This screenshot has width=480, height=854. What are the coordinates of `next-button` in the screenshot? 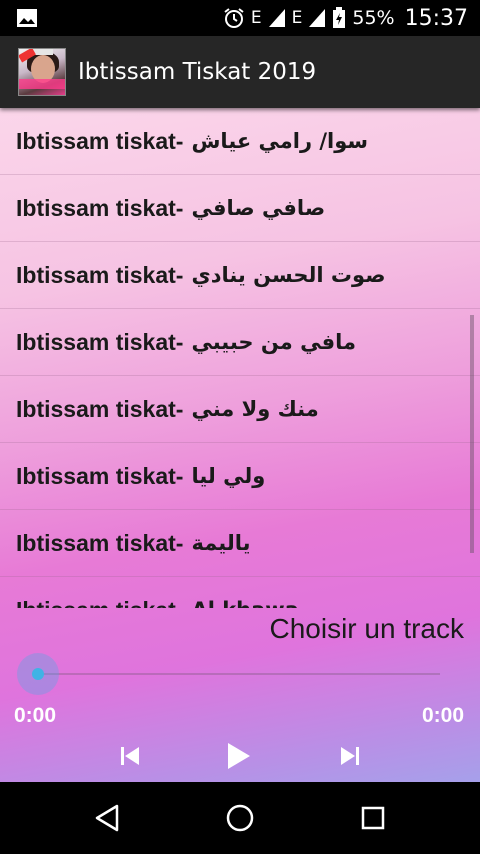 It's located at (350, 756).